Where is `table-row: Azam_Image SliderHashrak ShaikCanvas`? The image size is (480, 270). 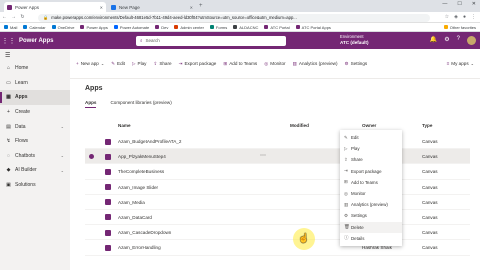
table-row: Azam_Image SliderHashrak ShaikCanvas is located at coordinates (277, 187).